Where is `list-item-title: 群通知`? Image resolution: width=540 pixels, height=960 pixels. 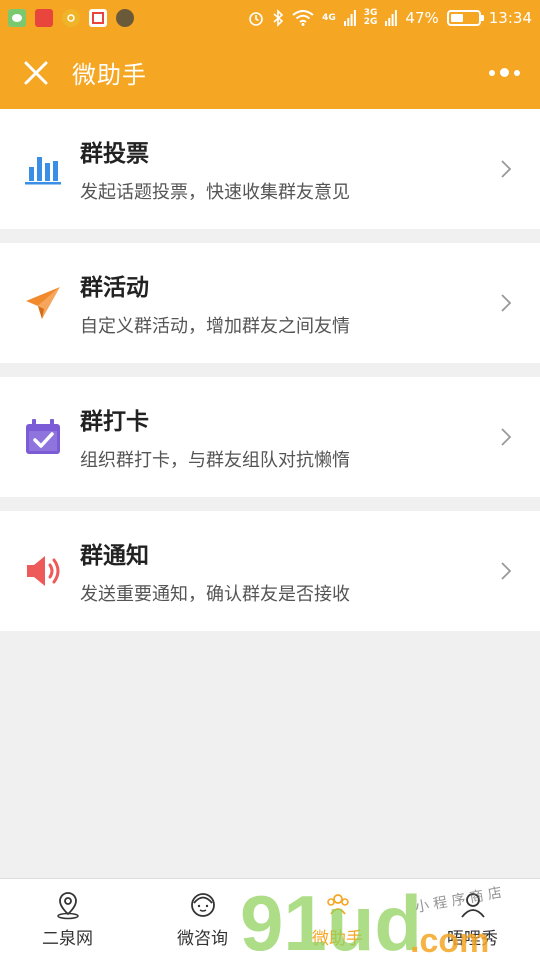
list-item-title: 群通知 is located at coordinates (114, 556).